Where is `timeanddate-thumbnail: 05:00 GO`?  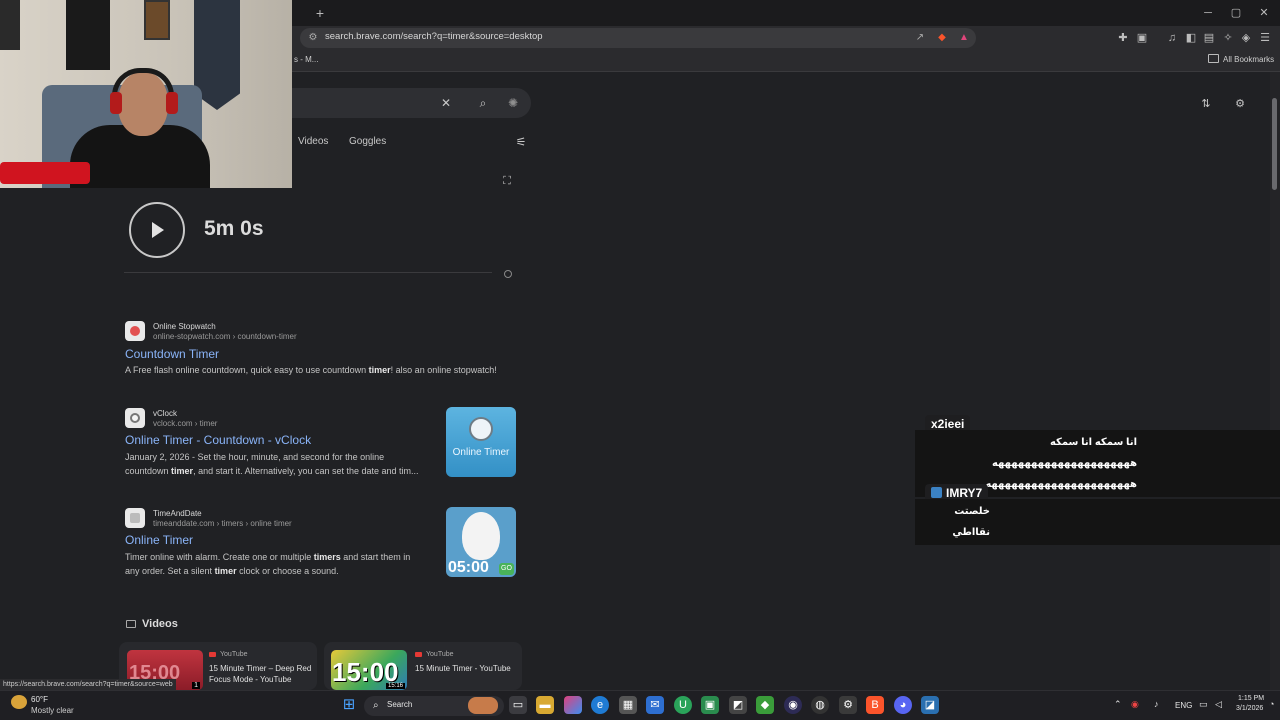
timeanddate-thumbnail: 05:00 GO is located at coordinates (481, 542).